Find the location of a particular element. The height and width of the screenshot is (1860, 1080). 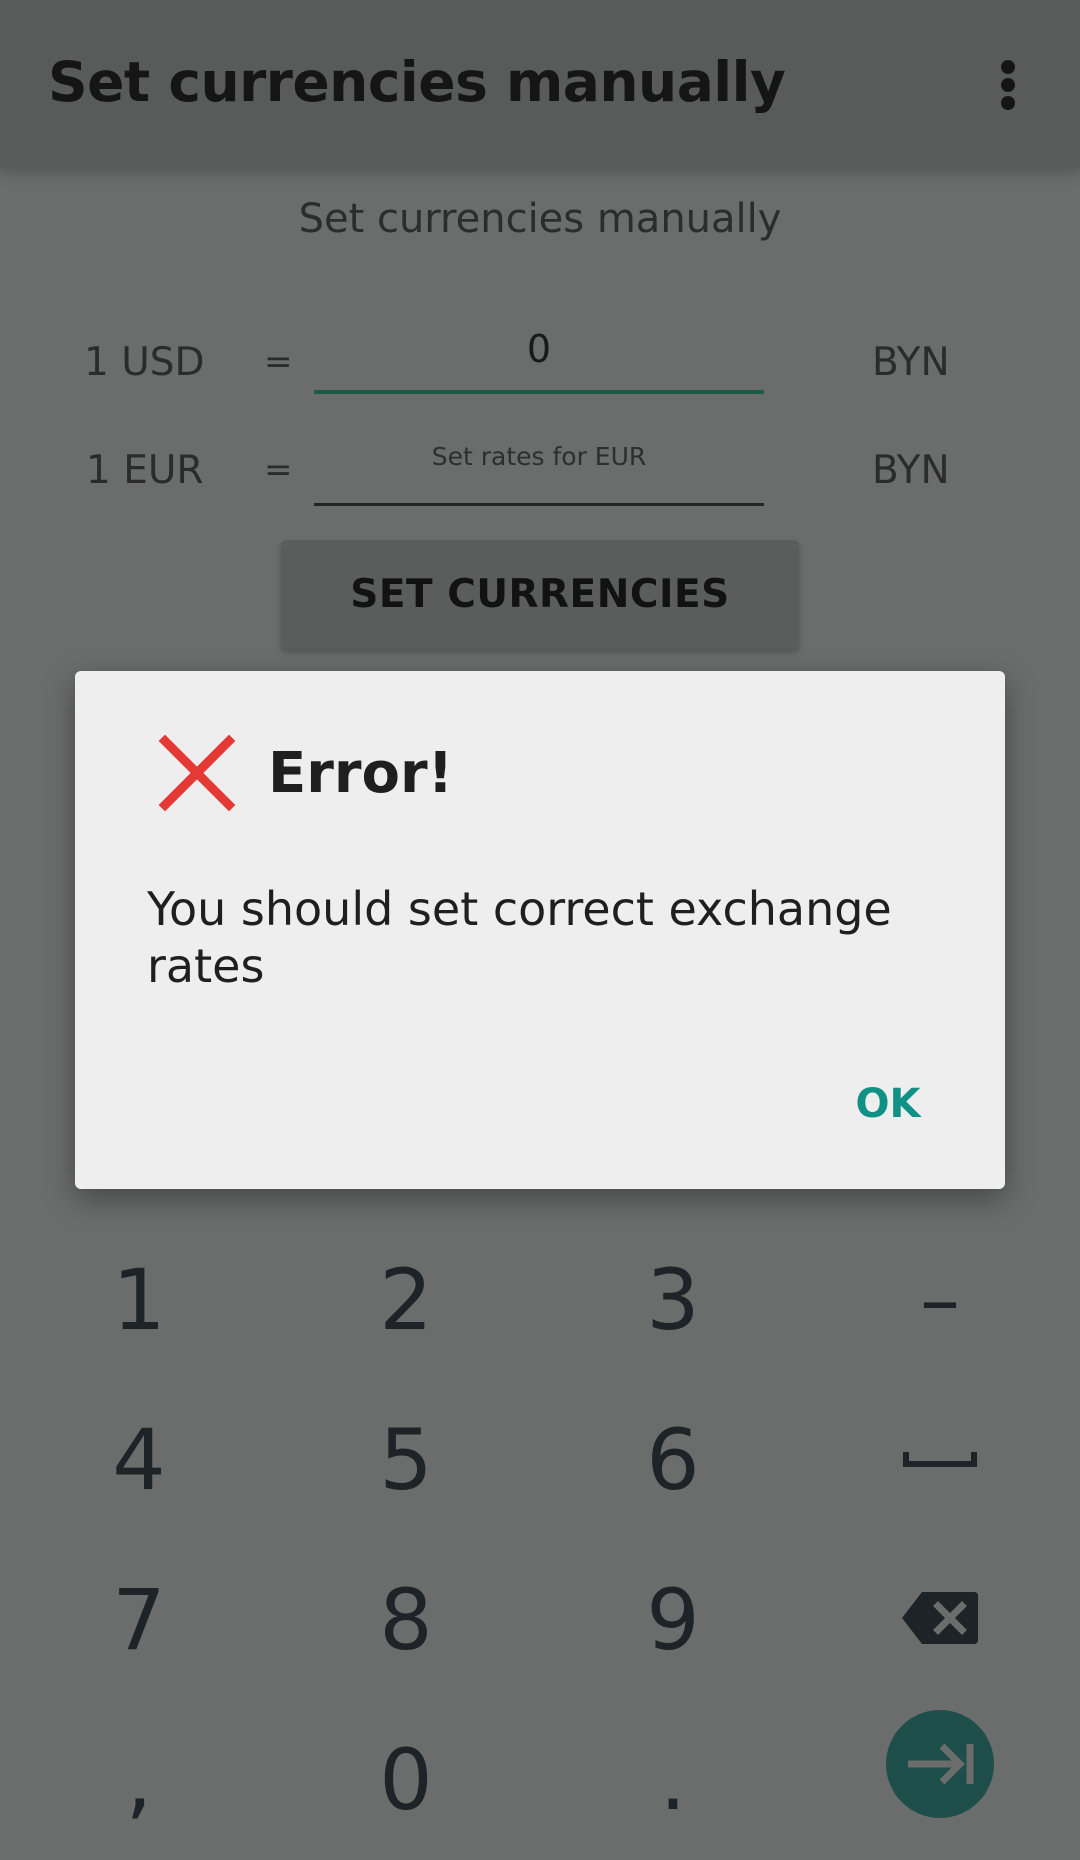

app-bar: Set currencies manually is located at coordinates (540, 84).